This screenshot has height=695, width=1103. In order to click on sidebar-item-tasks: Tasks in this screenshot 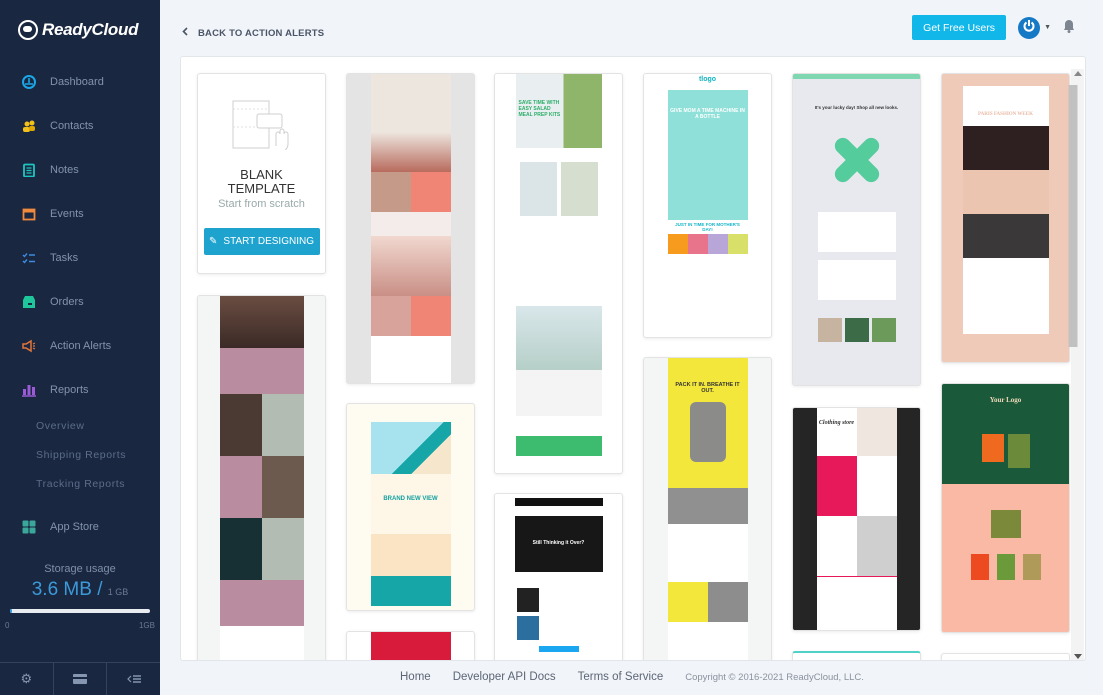, I will do `click(80, 258)`.